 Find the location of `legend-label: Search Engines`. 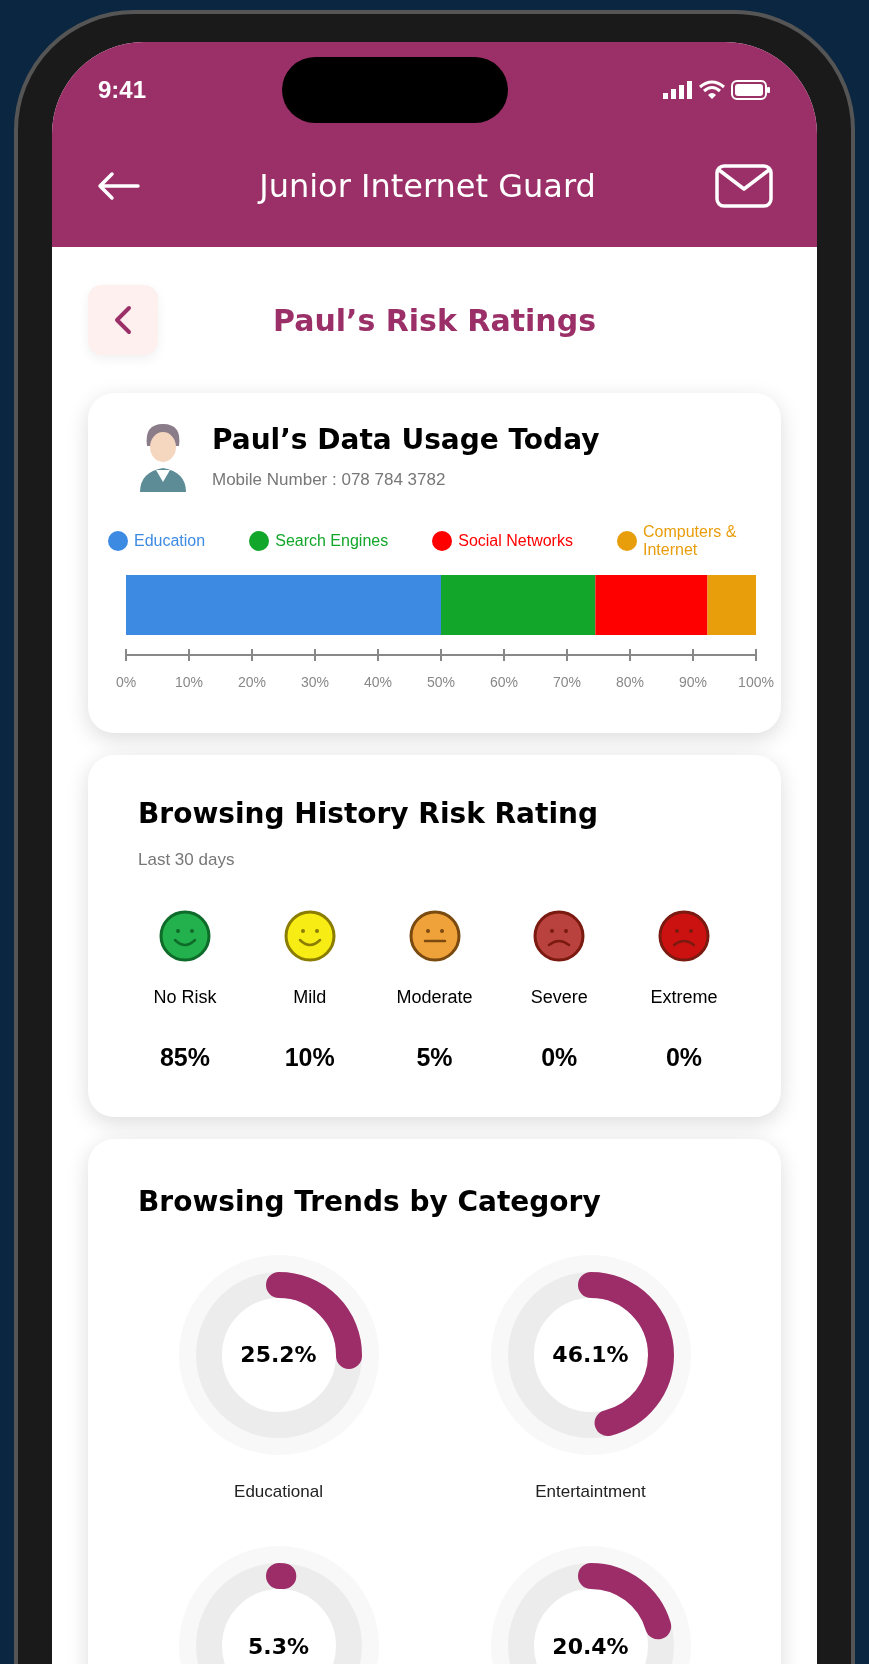

legend-label: Search Engines is located at coordinates (332, 540).